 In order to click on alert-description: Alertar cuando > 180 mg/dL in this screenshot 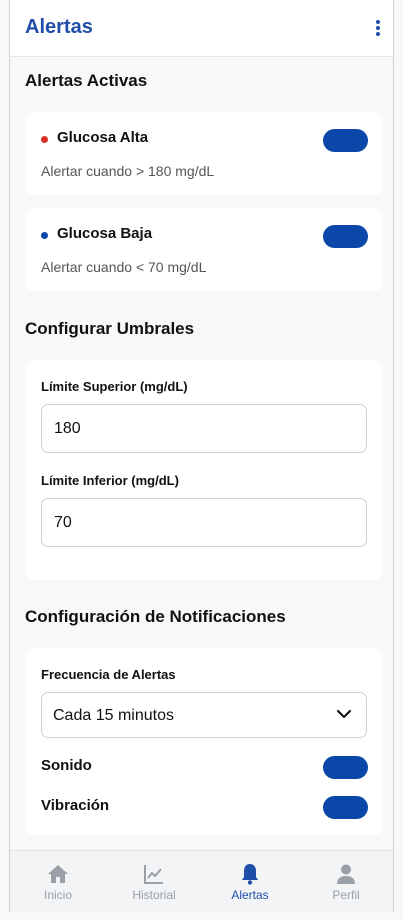, I will do `click(128, 171)`.